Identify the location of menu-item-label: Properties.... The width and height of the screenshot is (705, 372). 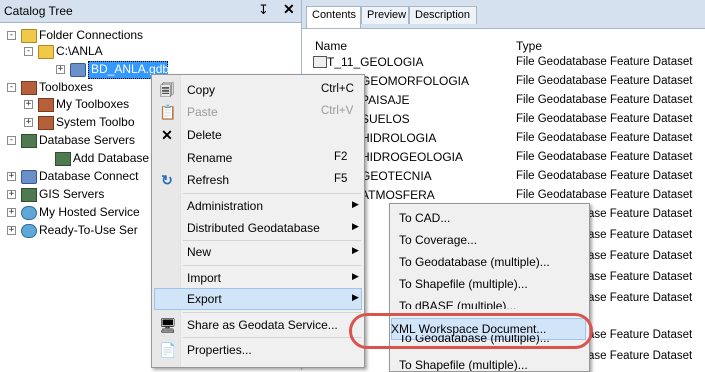
(219, 350).